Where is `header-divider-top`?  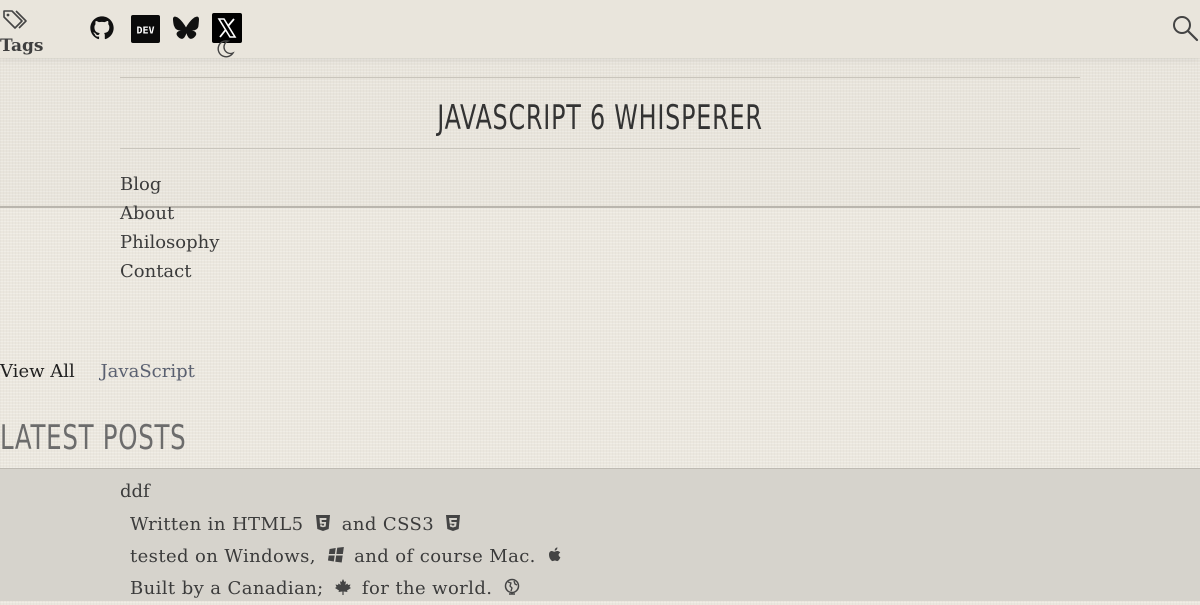 header-divider-top is located at coordinates (600, 77).